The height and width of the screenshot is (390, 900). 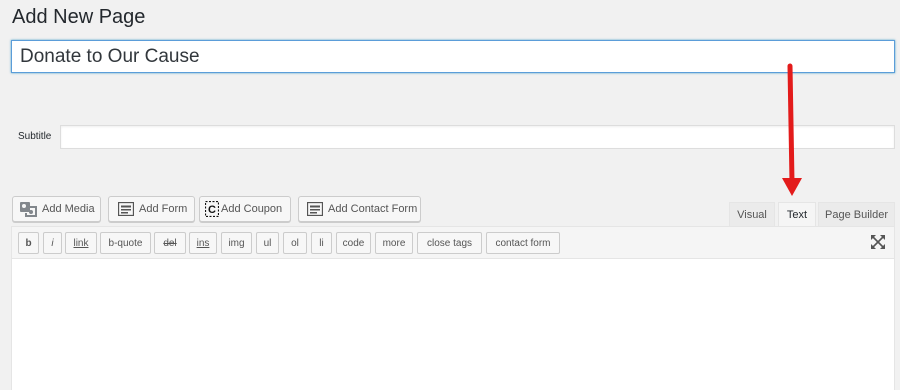 What do you see at coordinates (267, 243) in the screenshot?
I see `qt-ul-button: ul` at bounding box center [267, 243].